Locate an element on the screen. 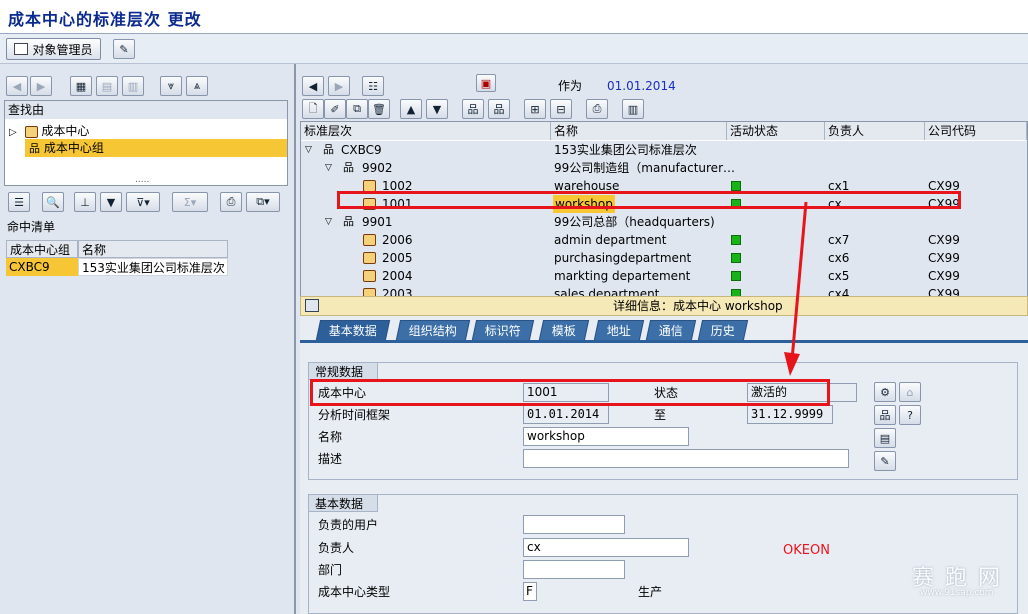 This screenshot has width=1028, height=614. col-name: 名称 is located at coordinates (639, 131).